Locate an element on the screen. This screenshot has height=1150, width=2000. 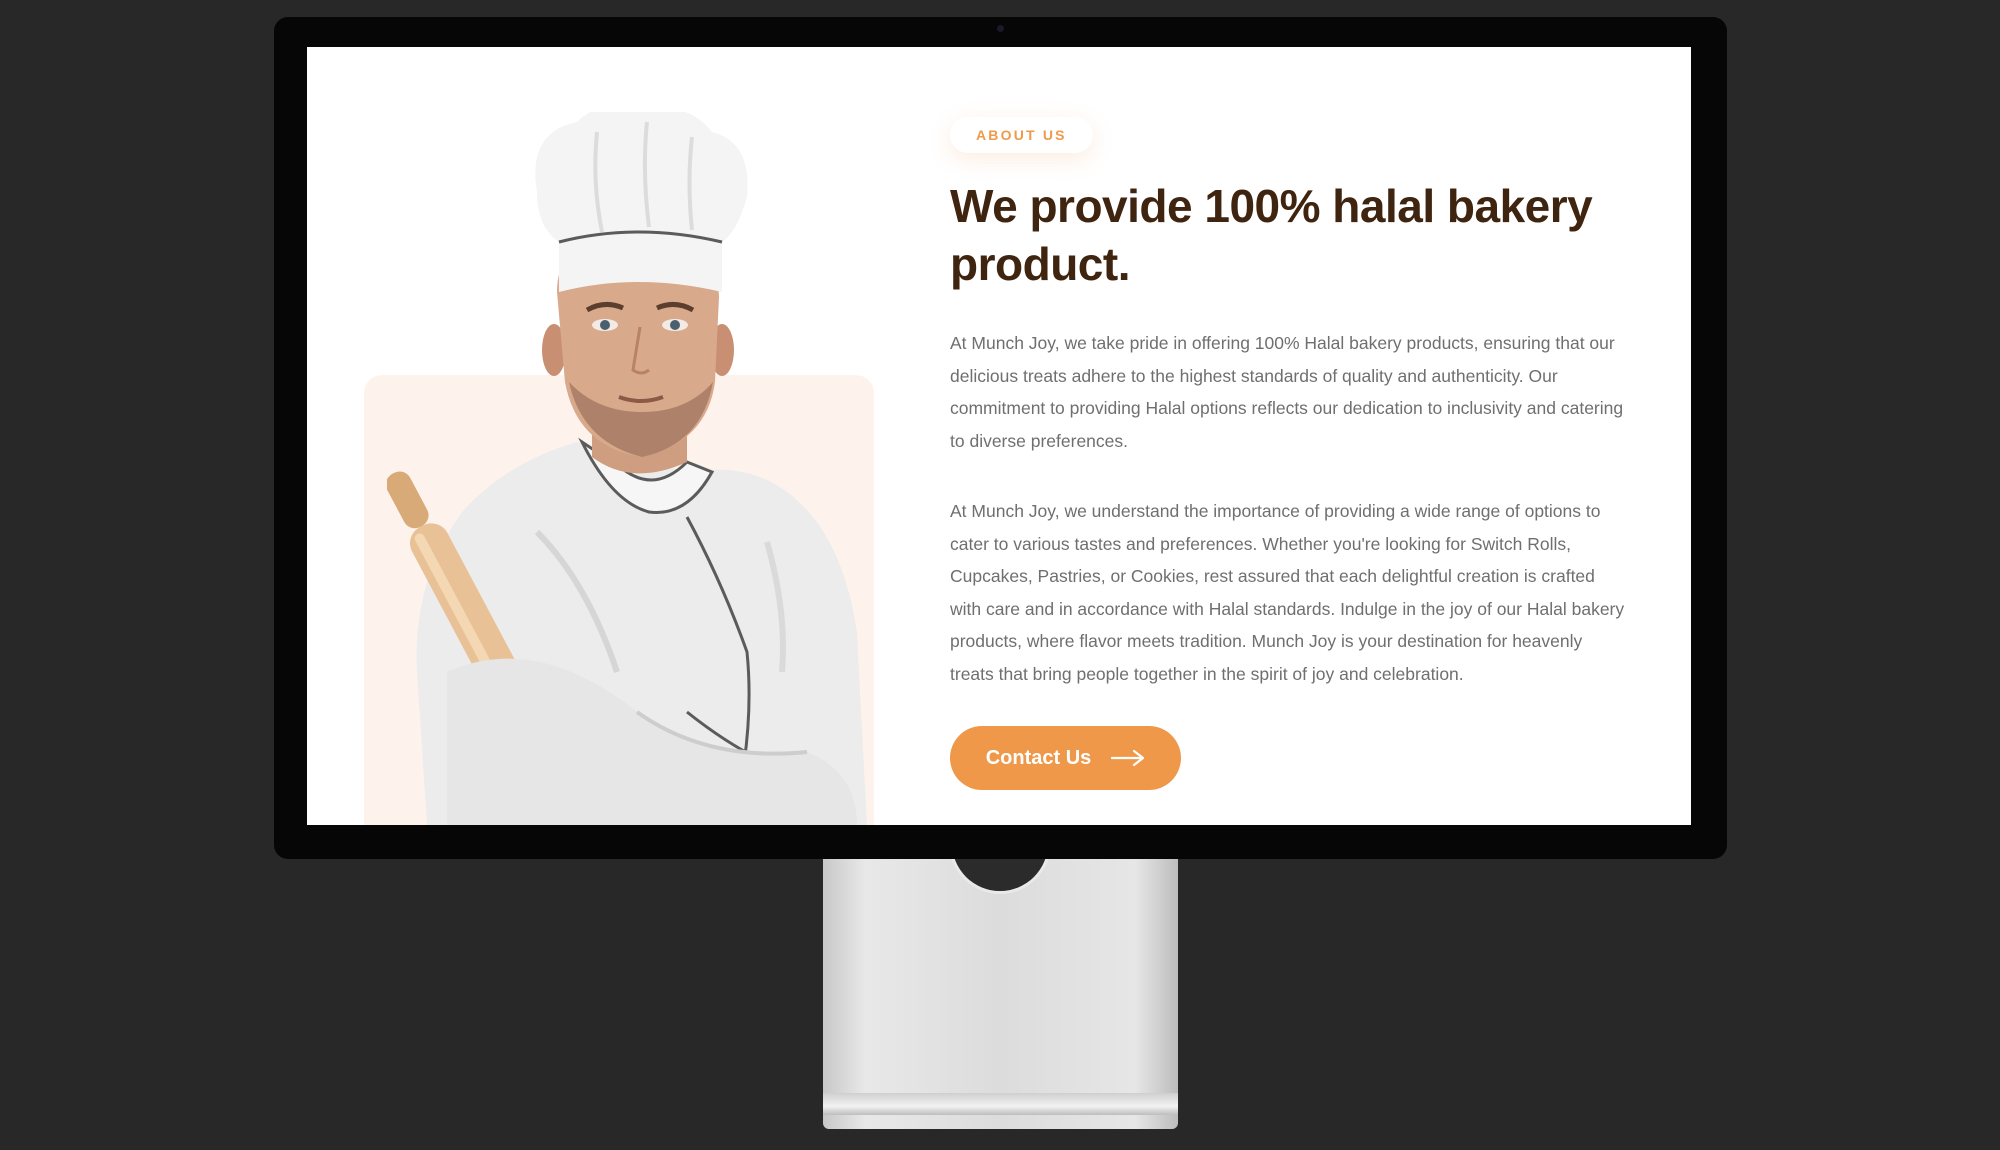
contact-us-button: Contact Us is located at coordinates (1065, 758).